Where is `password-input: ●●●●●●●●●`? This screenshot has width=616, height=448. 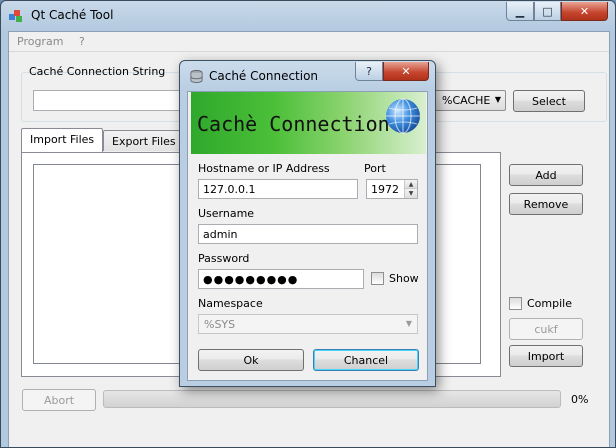 password-input: ●●●●●●●●● is located at coordinates (281, 279).